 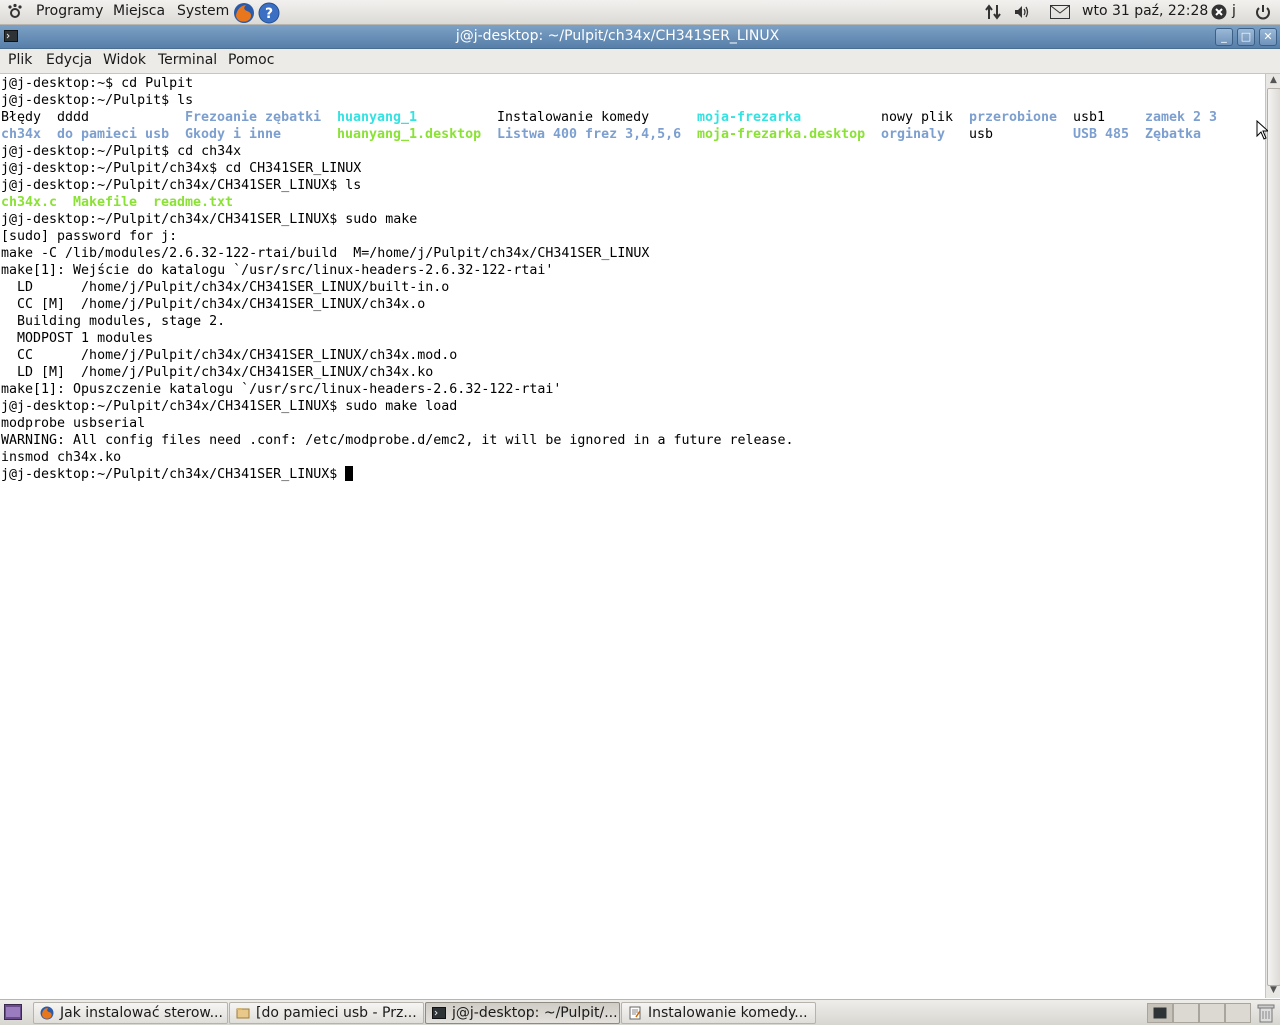 I want to click on file-entry: nowy plik, so click(x=917, y=117).